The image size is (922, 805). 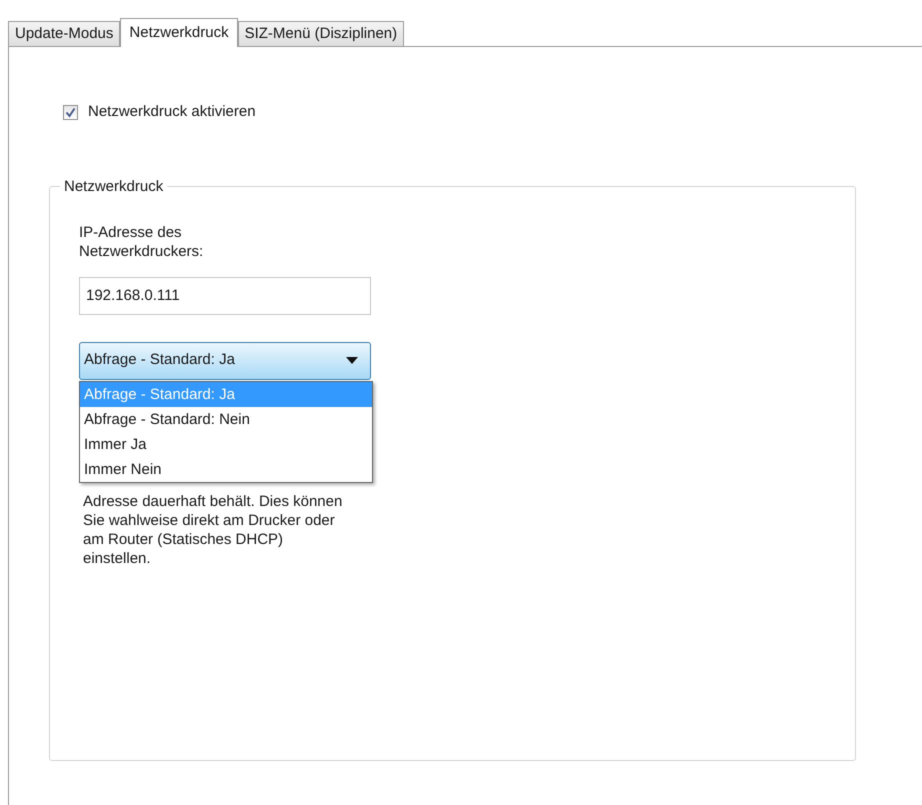 I want to click on checkmark-icon, so click(x=70, y=112).